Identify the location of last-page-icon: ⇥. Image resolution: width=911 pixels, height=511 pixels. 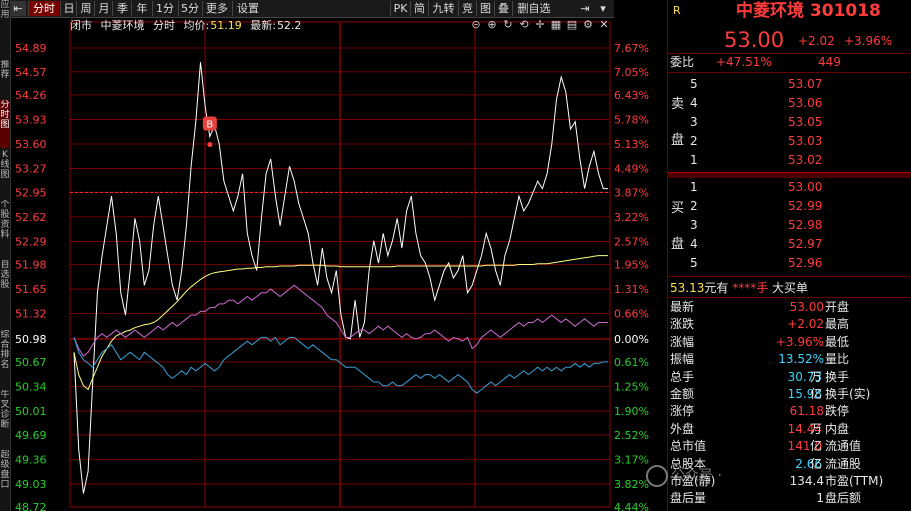
(585, 8).